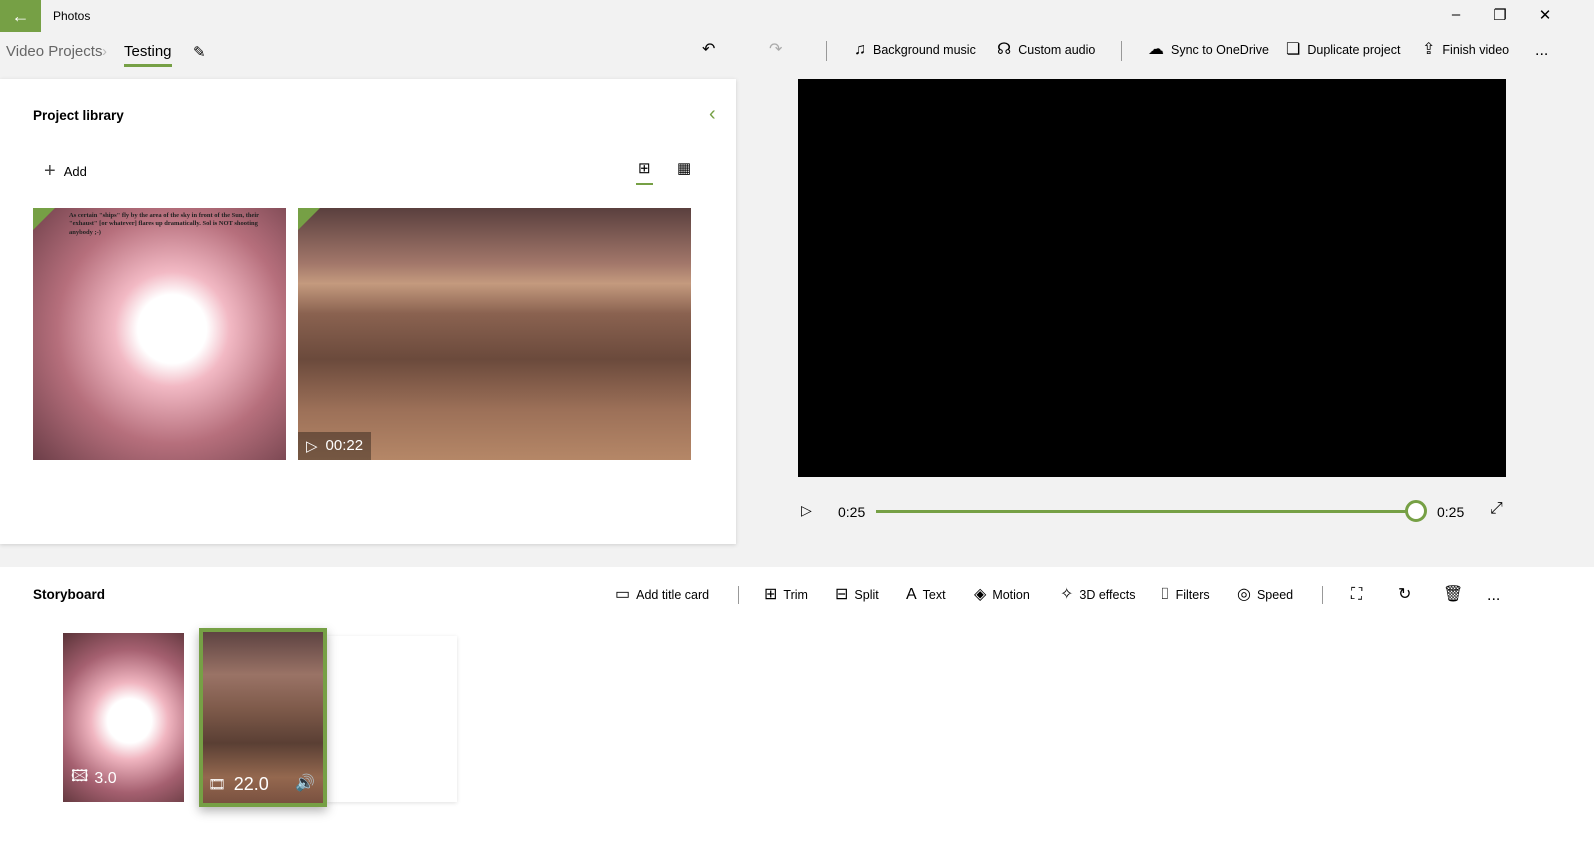 This screenshot has width=1594, height=854. I want to click on custom-audio-button: ☊ Custom audio, so click(1046, 50).